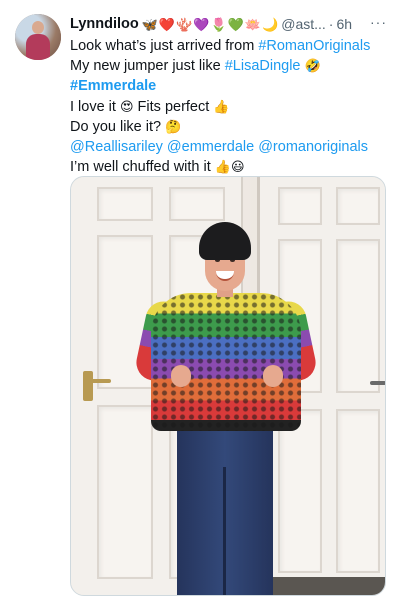 The width and height of the screenshot is (401, 600). I want to click on hand-left, so click(181, 376).